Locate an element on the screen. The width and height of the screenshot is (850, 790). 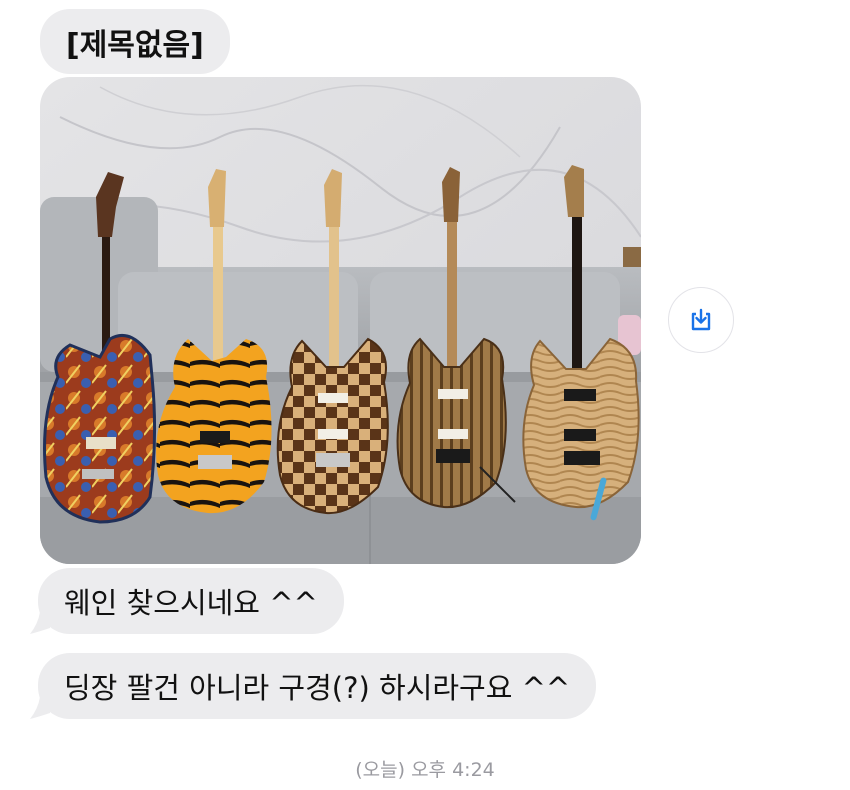
download-icon is located at coordinates (701, 319).